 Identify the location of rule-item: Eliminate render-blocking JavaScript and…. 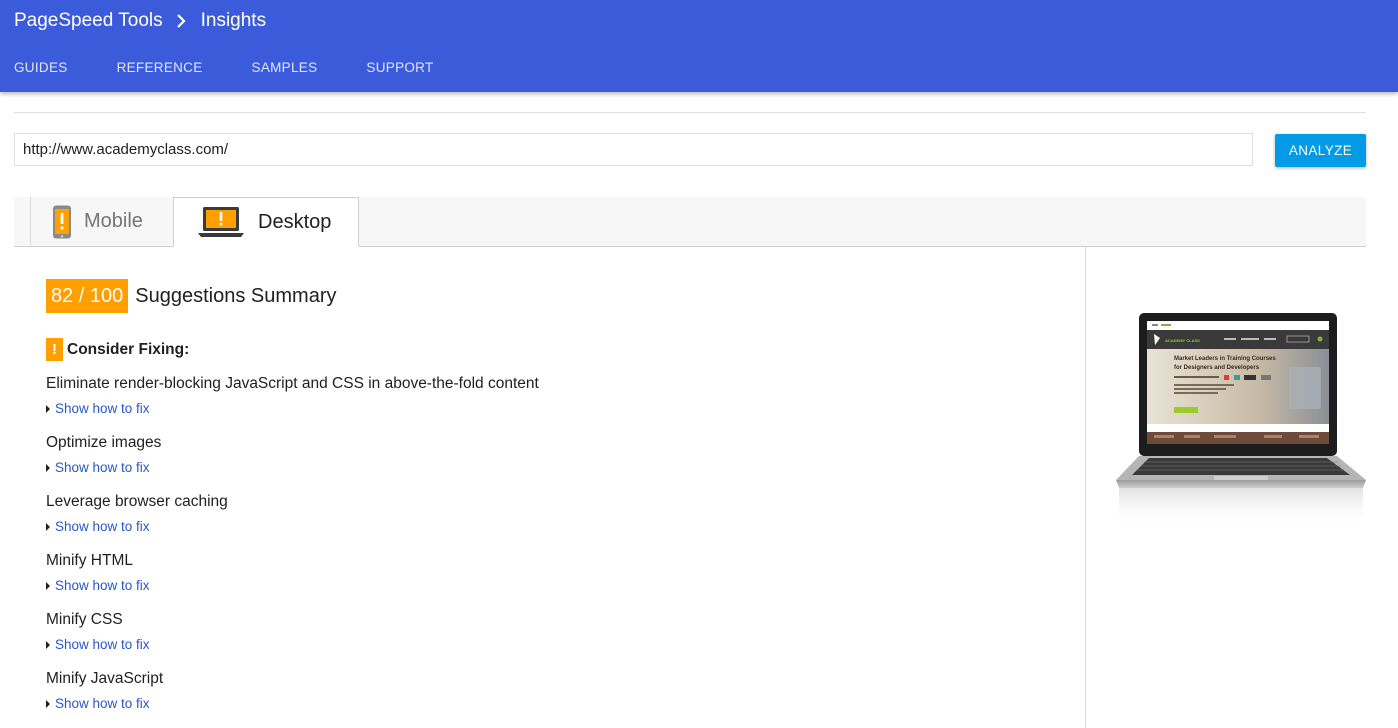
(292, 395).